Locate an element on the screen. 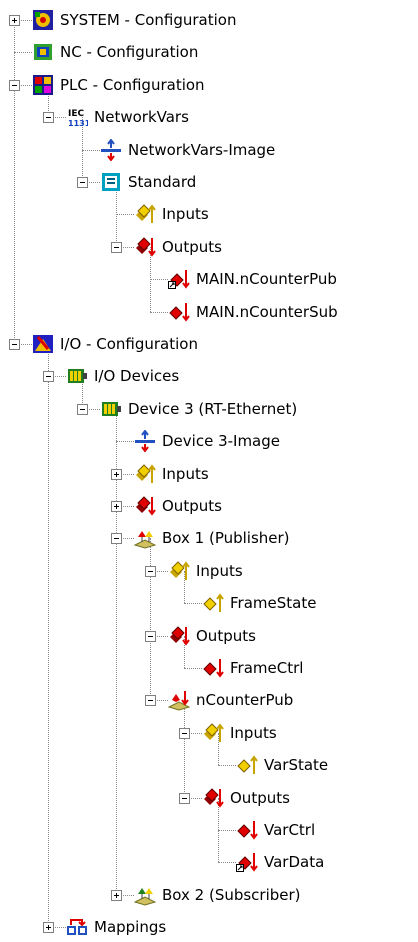 This screenshot has width=418, height=942. tree-item: nCounterPub is located at coordinates (231, 700).